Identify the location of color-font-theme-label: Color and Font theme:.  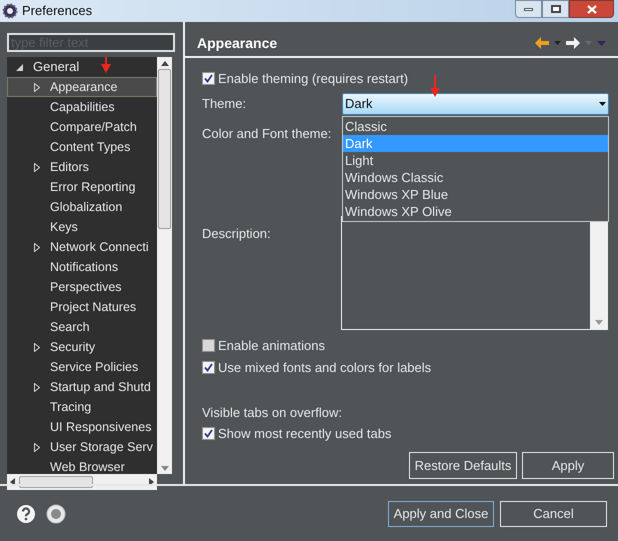
(267, 134).